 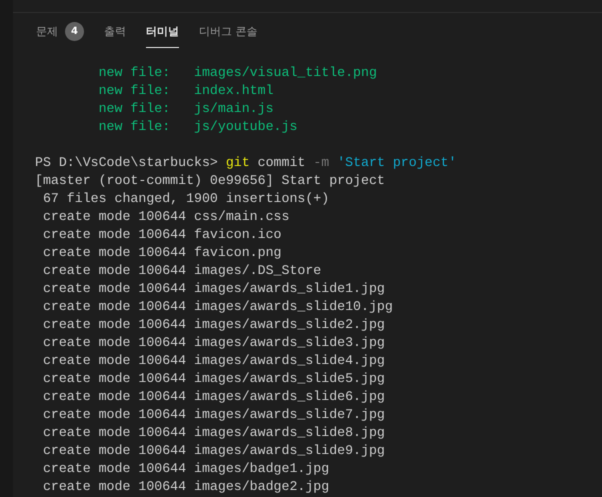 I want to click on terminal-text: create mode 100644 images/badge1.jpg, so click(x=186, y=468).